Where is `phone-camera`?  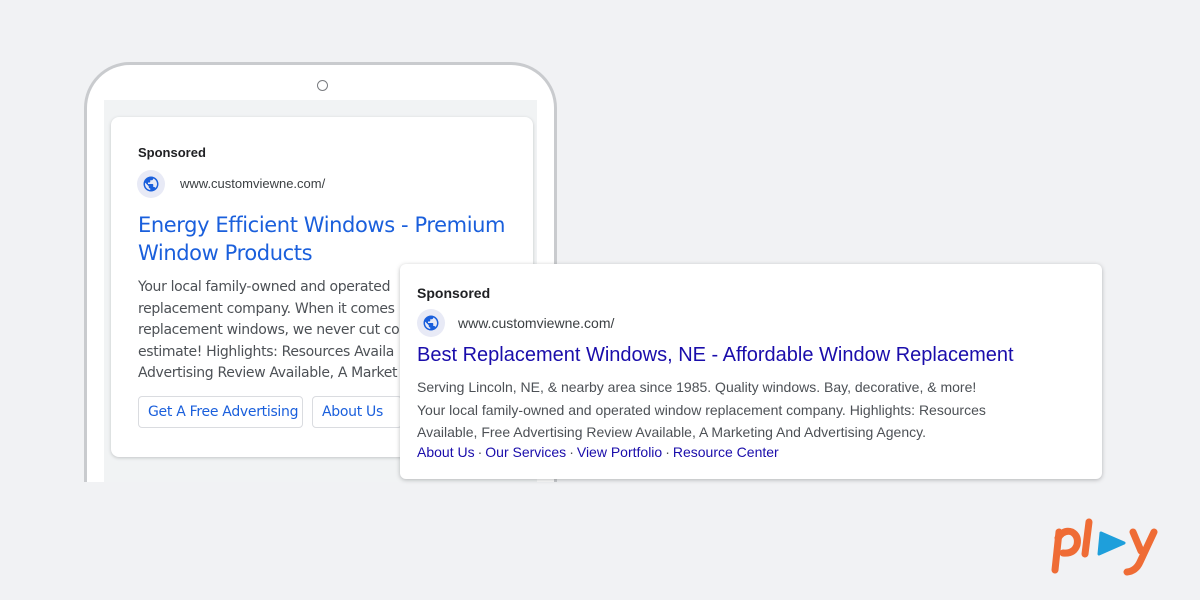
phone-camera is located at coordinates (322, 85).